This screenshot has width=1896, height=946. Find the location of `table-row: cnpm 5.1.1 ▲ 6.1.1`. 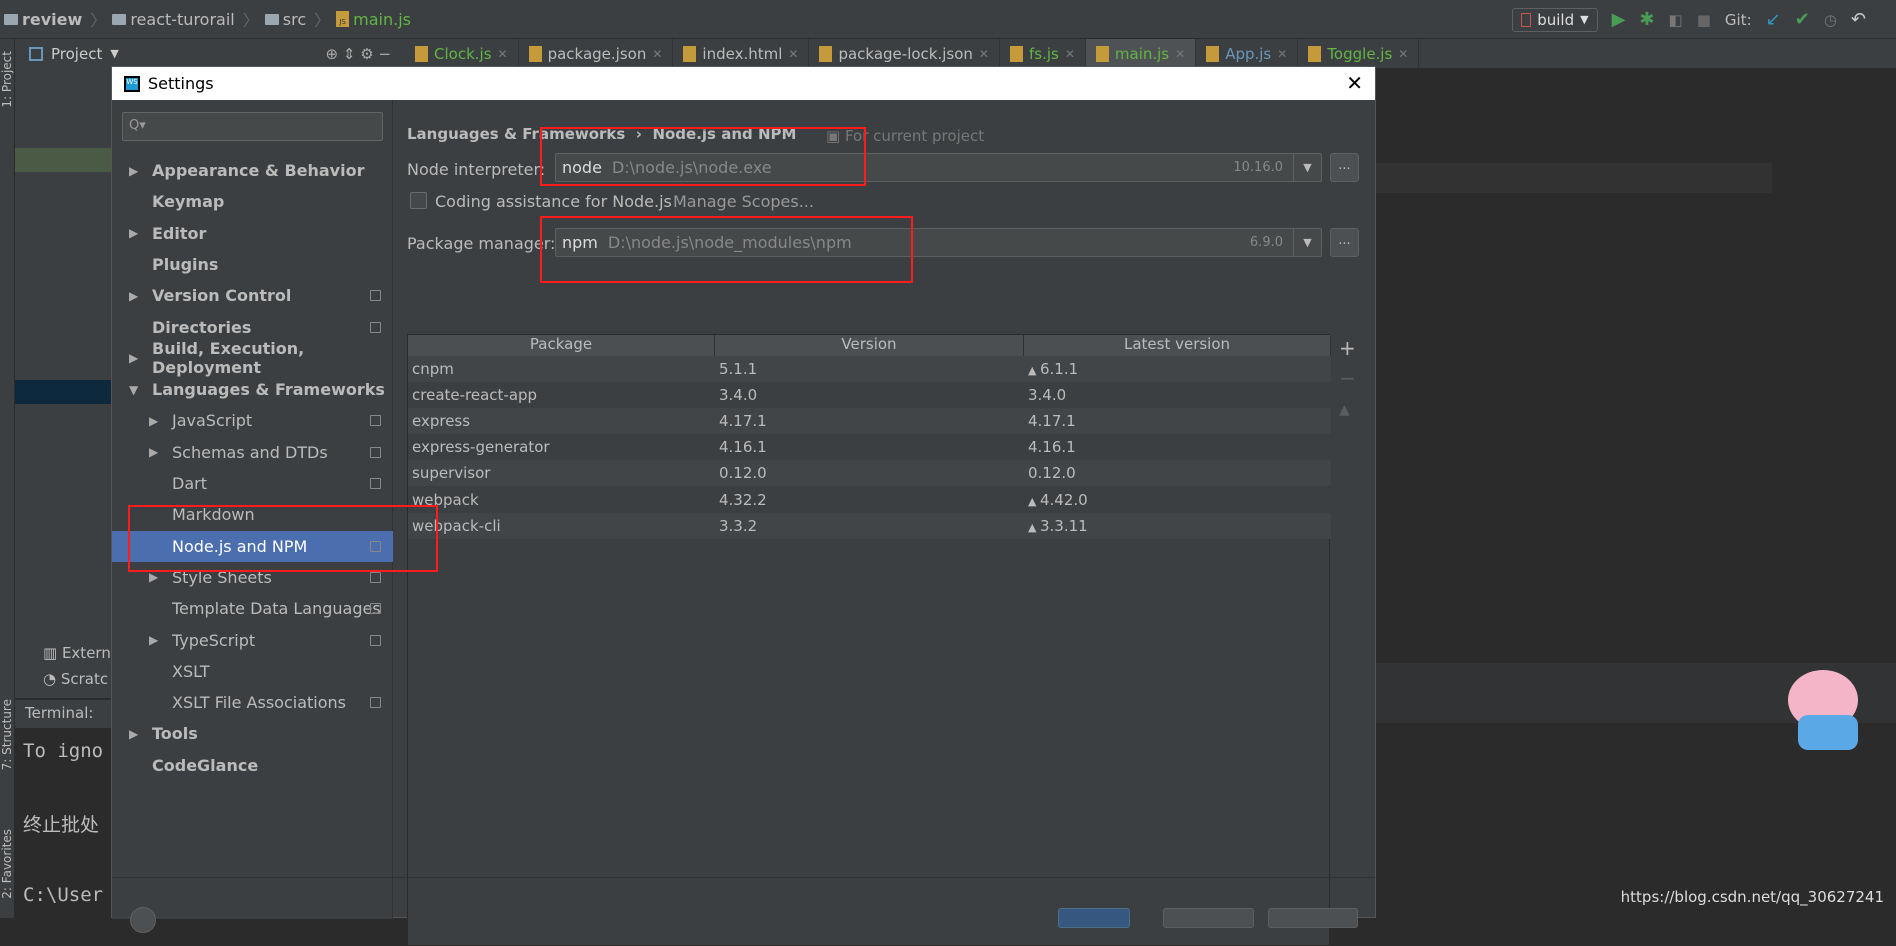

table-row: cnpm 5.1.1 ▲ 6.1.1 is located at coordinates (869, 369).